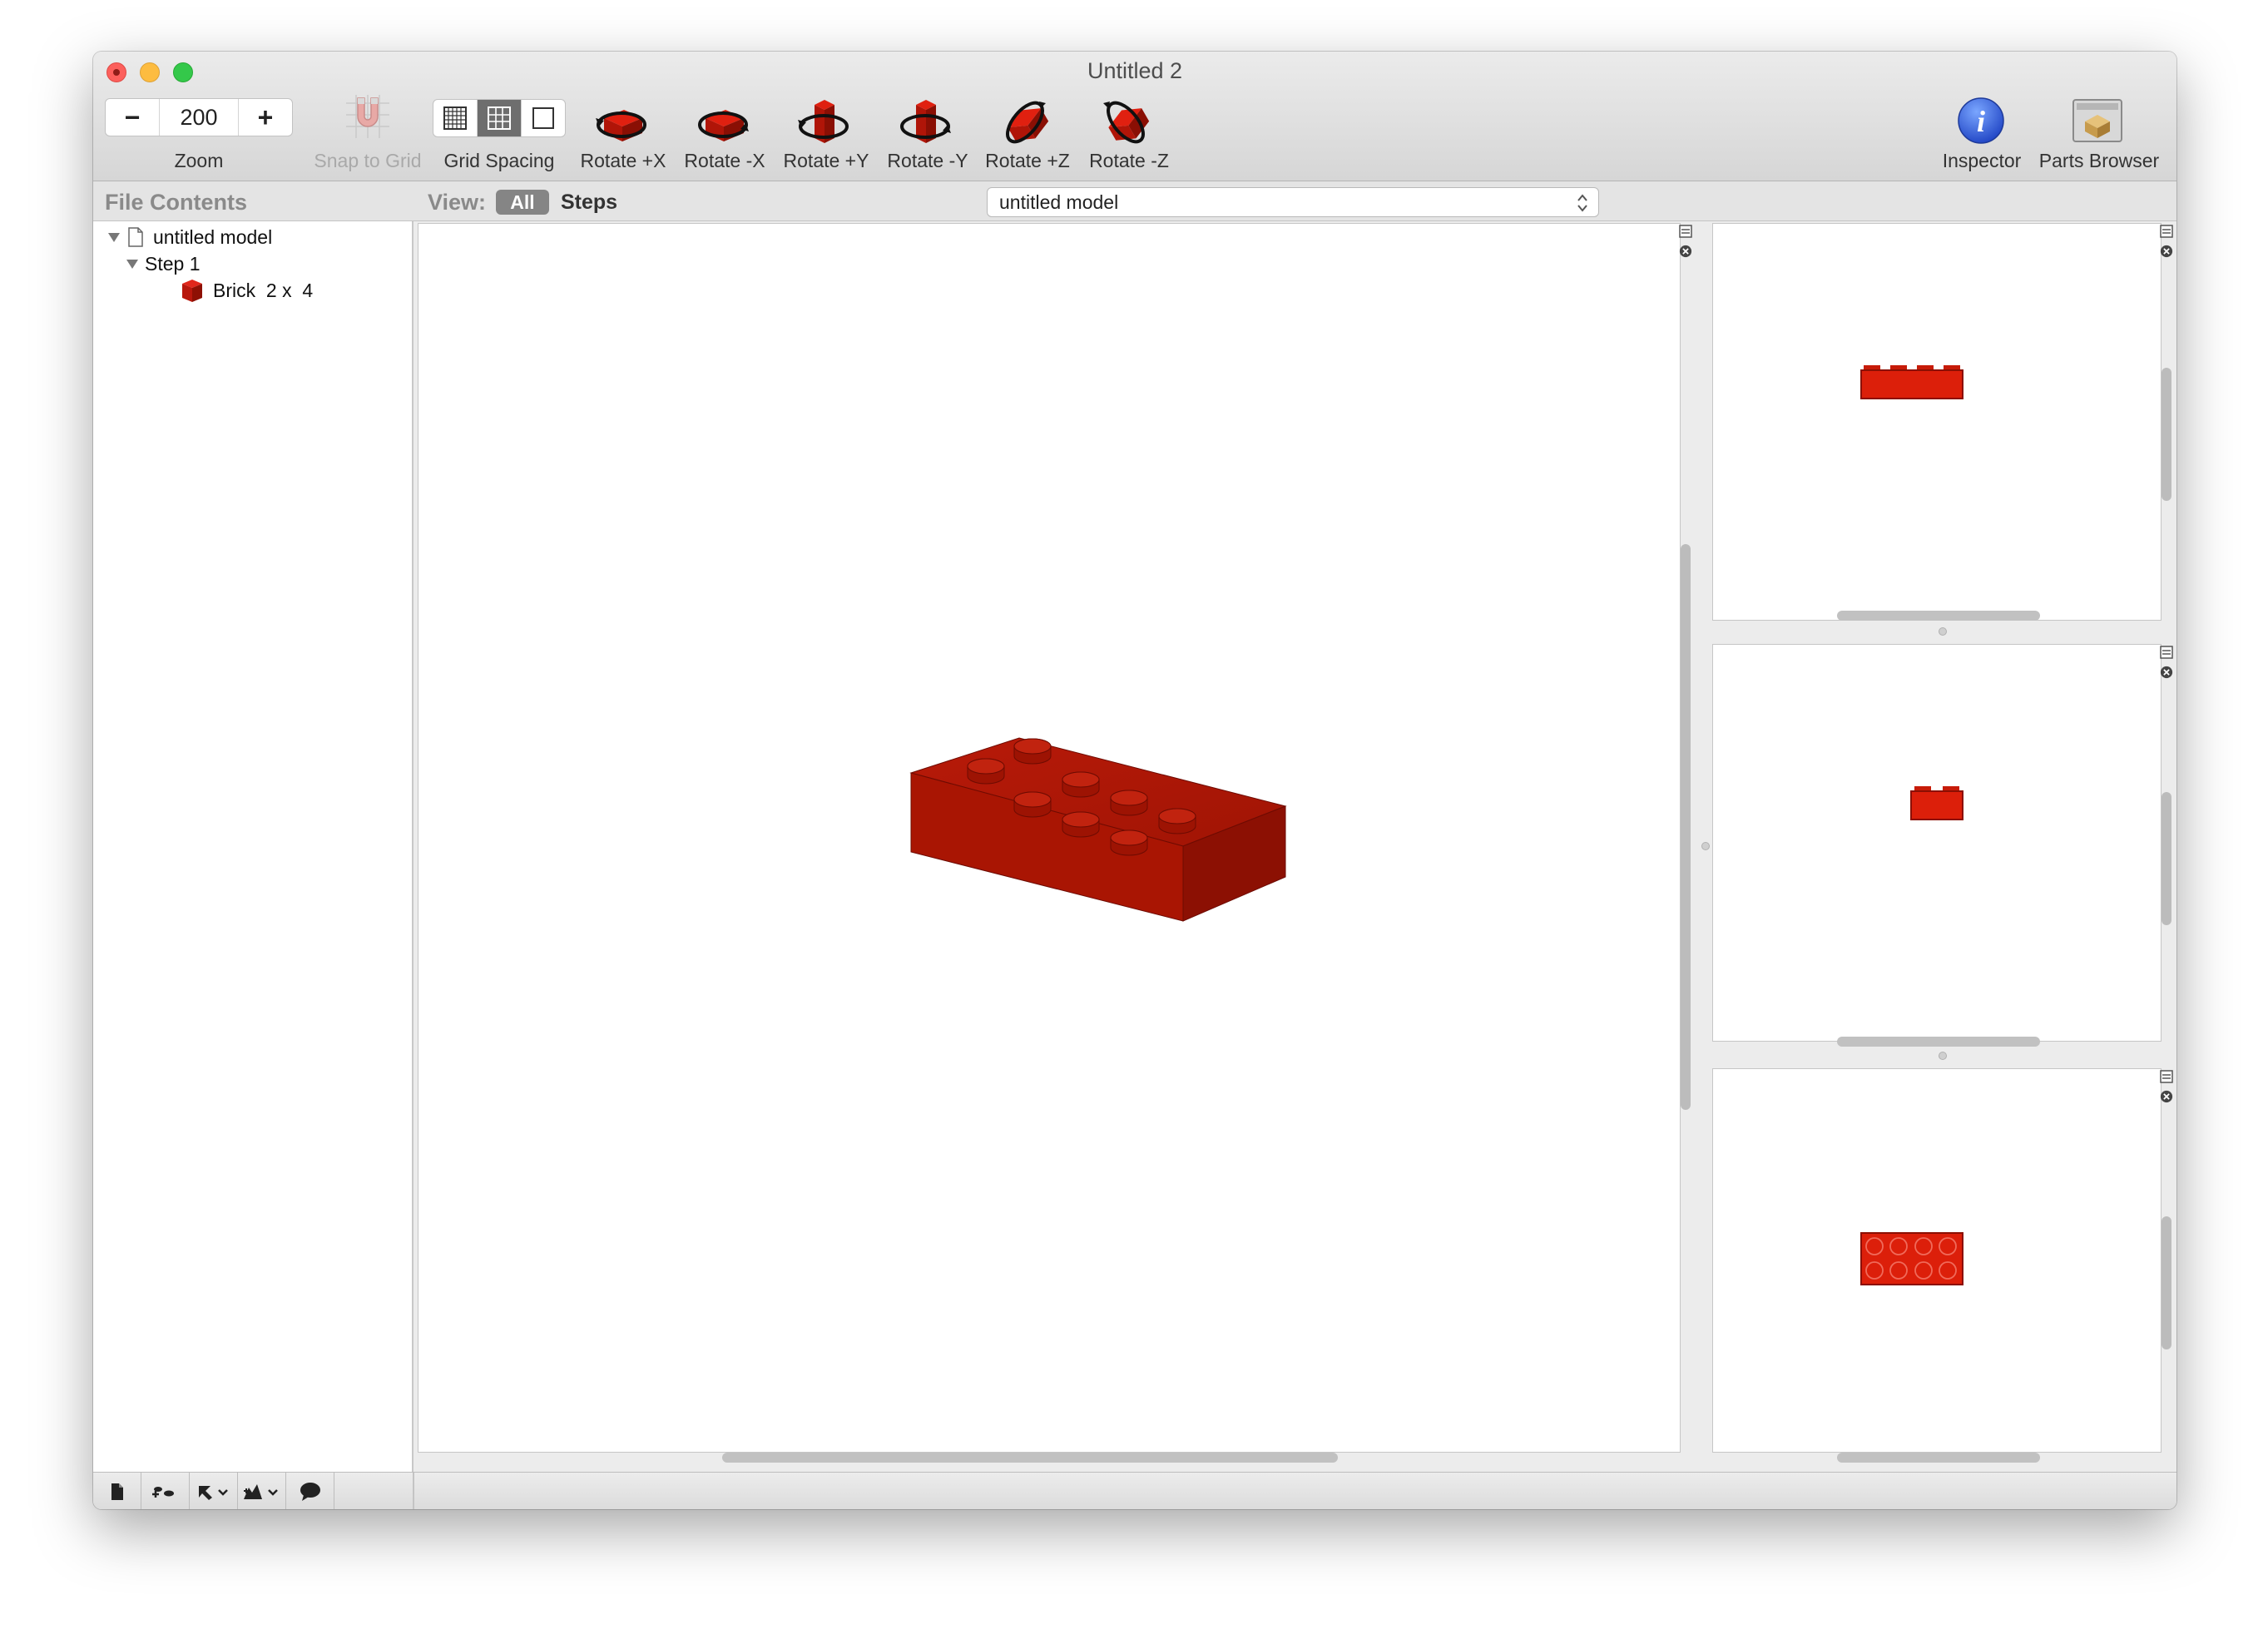  Describe the element at coordinates (522, 202) in the screenshot. I see `view-all-button: All` at that location.